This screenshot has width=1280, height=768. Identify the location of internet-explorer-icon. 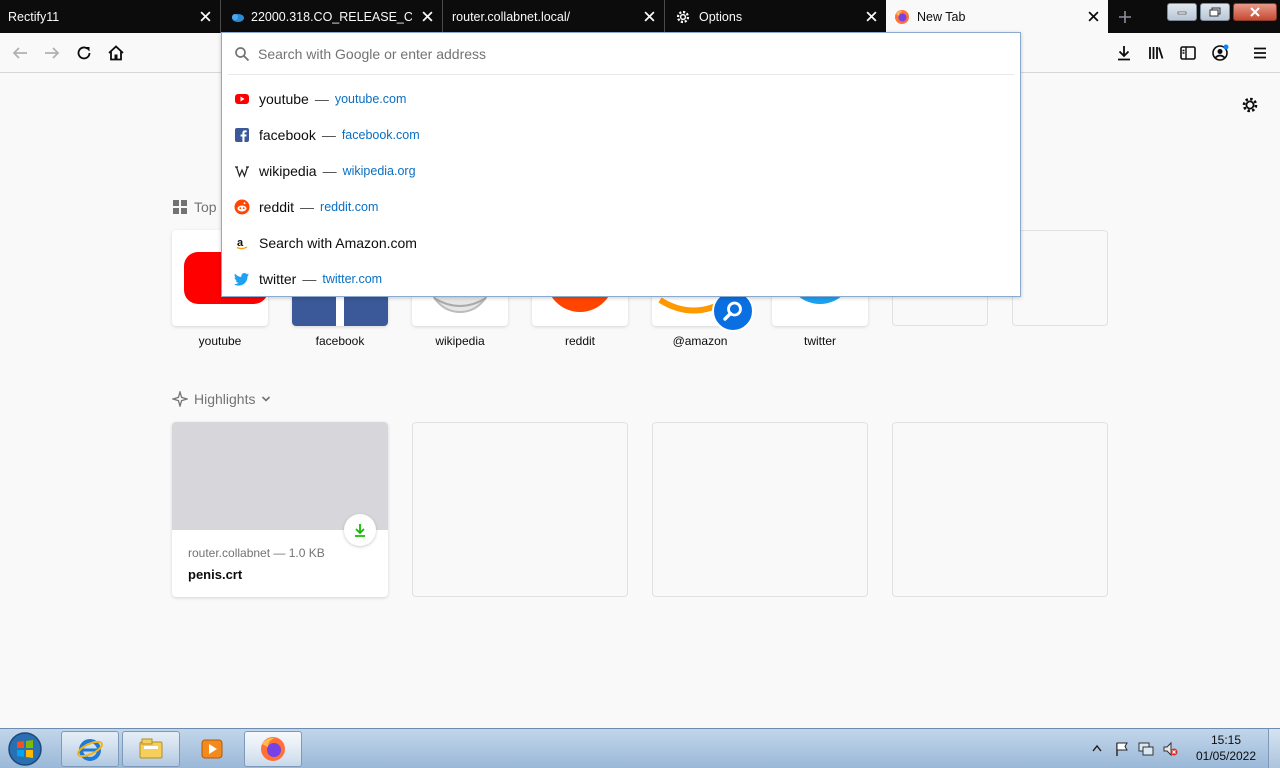
(90, 750).